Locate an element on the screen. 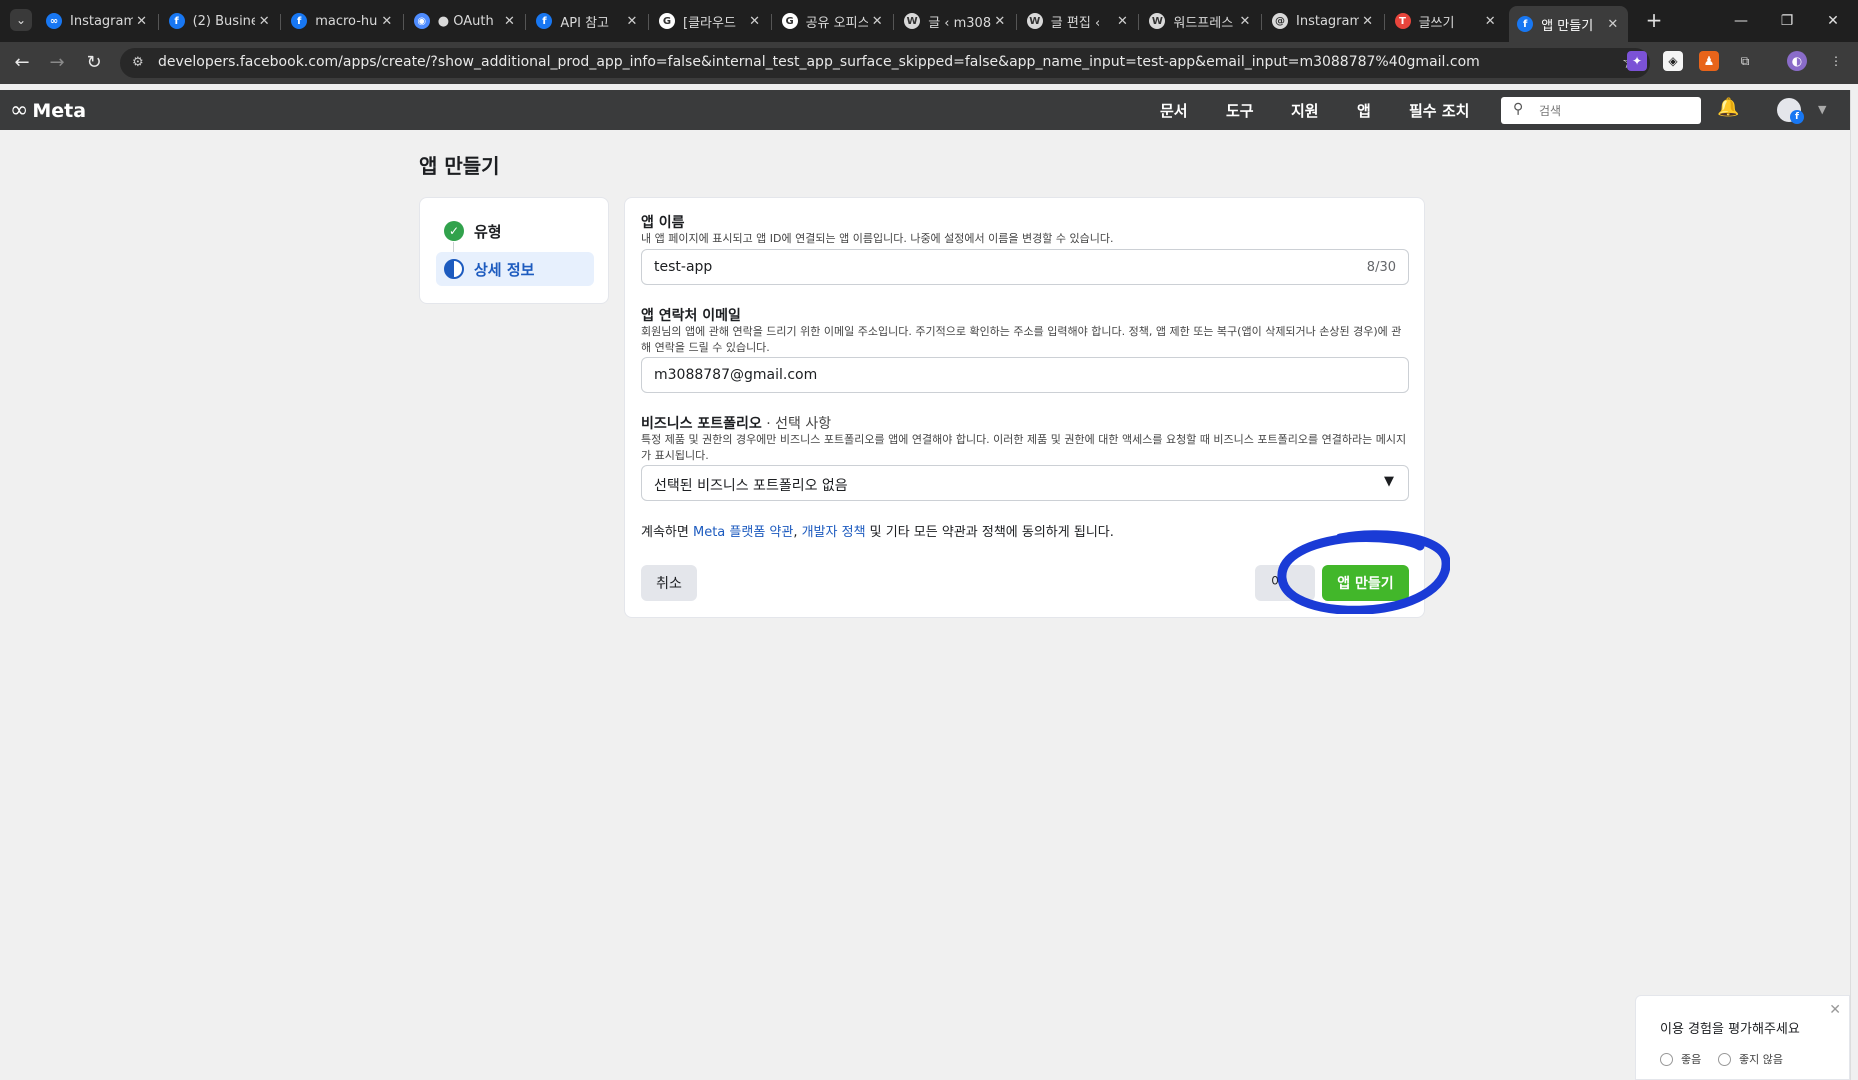 This screenshot has height=1080, width=1858. browser-tab: W 글 편집 ‹ ✕ is located at coordinates (1078, 21).